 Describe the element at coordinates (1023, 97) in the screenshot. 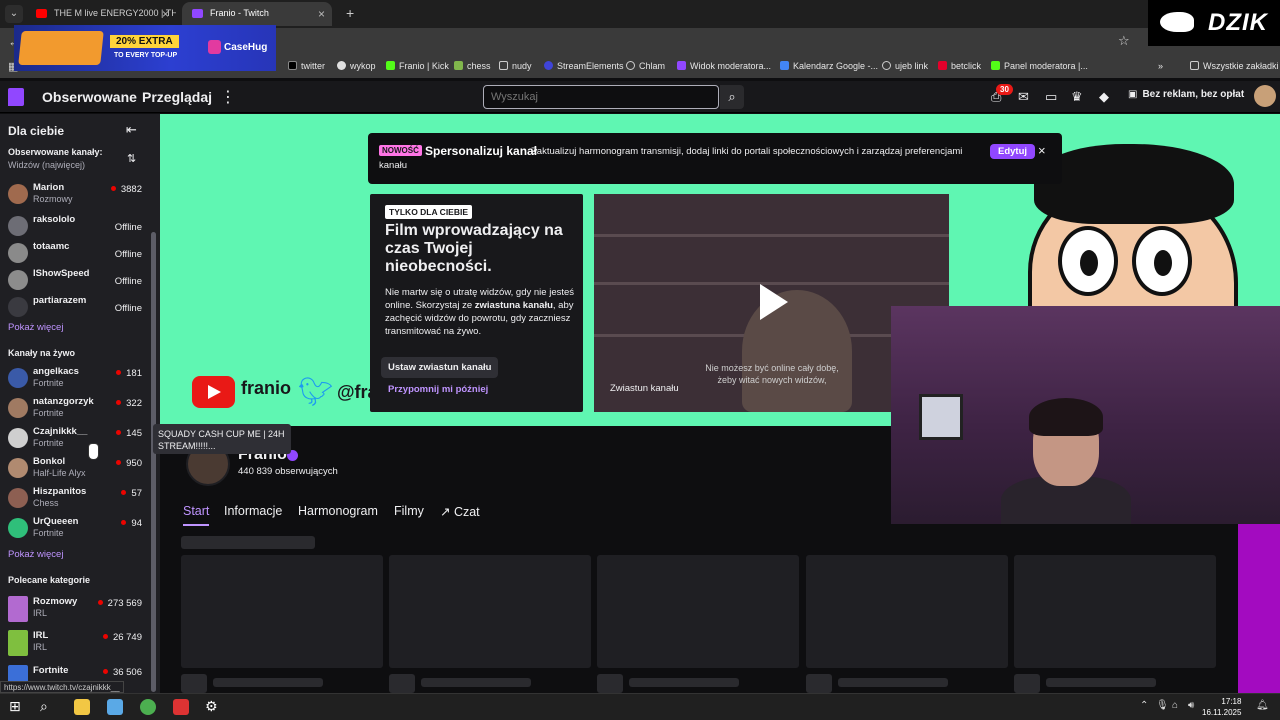

I see `whispers-mail-icon: ✉` at that location.